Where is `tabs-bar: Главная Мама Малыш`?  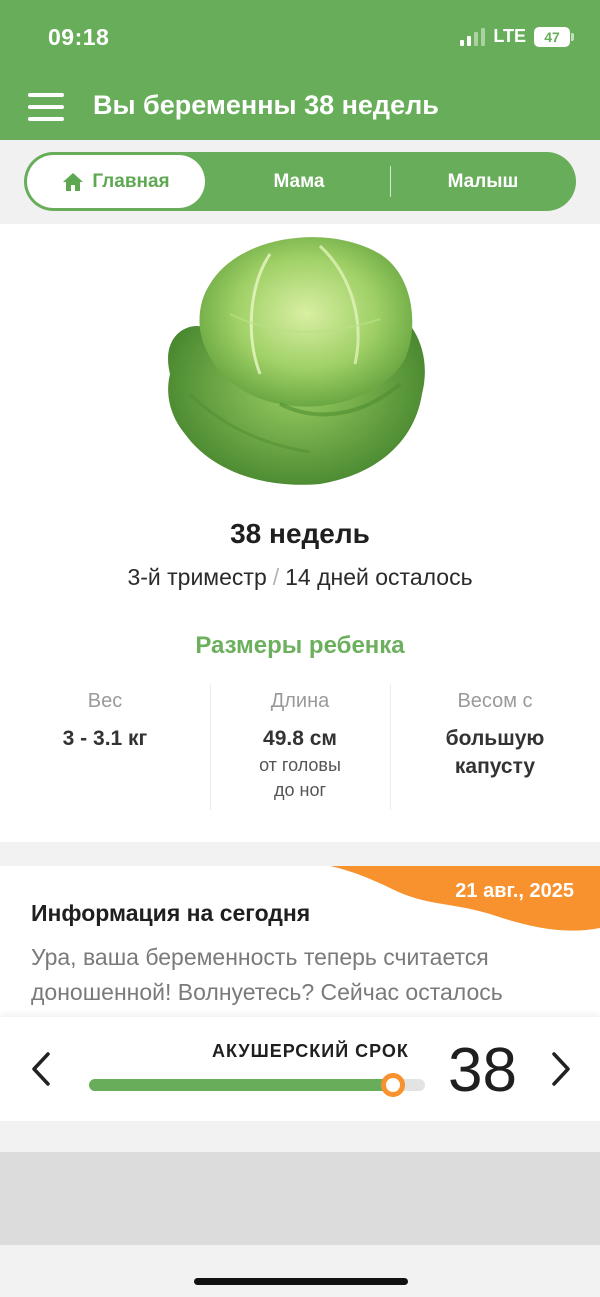
tabs-bar: Главная Мама Малыш is located at coordinates (300, 182).